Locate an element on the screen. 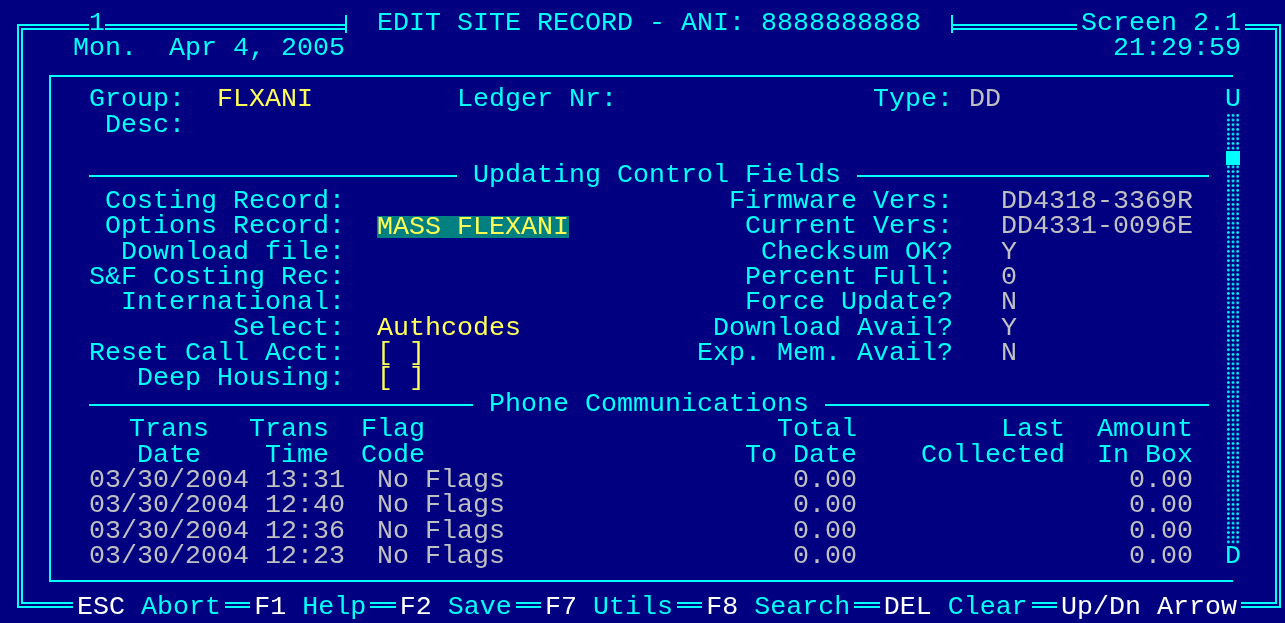 The width and height of the screenshot is (1285, 623). scroll-thumb is located at coordinates (1233, 157).